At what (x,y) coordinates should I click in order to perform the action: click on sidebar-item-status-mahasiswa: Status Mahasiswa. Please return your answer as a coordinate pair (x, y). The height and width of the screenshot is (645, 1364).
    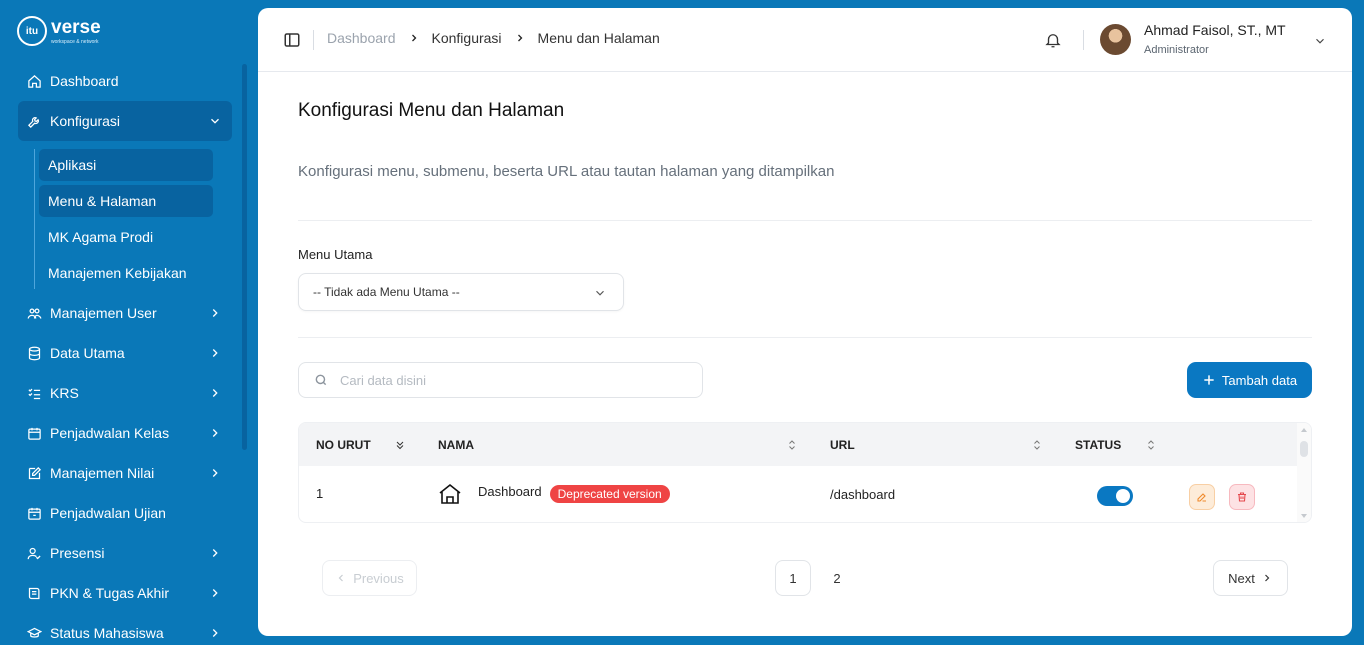
    Looking at the image, I should click on (125, 629).